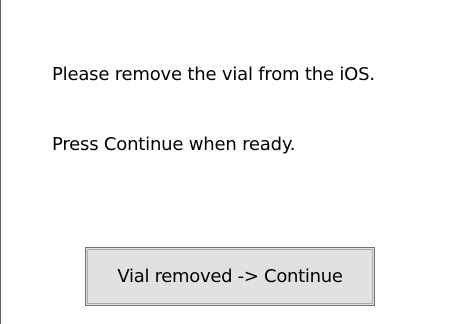 This screenshot has width=450, height=324. Describe the element at coordinates (174, 144) in the screenshot. I see `prompt-text: Press Continue when ready.` at that location.